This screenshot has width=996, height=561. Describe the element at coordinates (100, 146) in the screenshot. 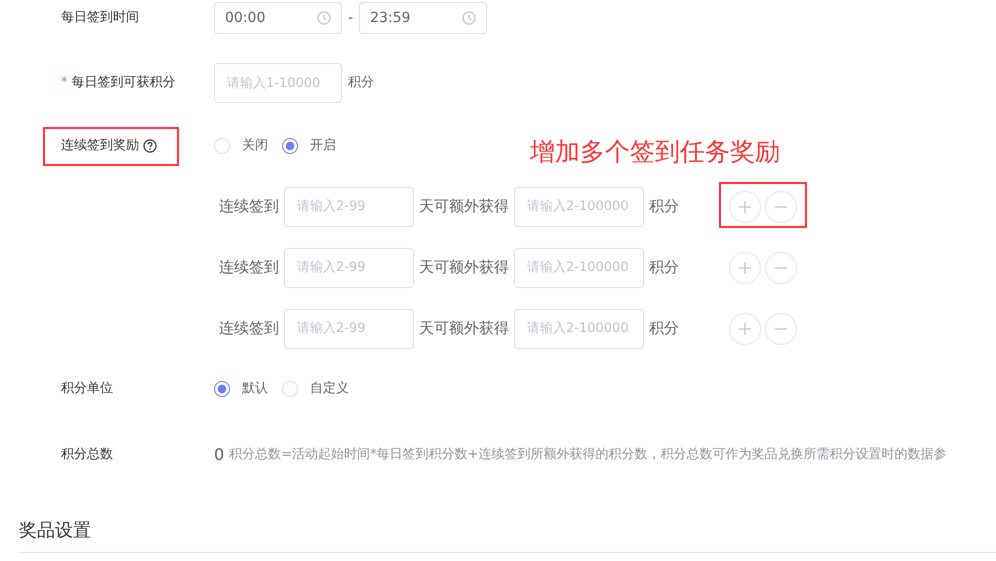

I see `field-label: 连续签到奖励` at that location.